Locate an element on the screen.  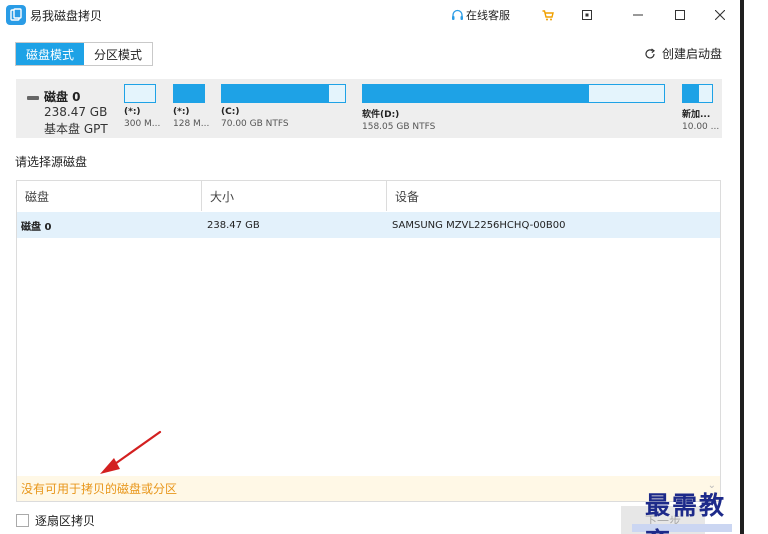
tab-disk-mode: 磁盘模式 is located at coordinates (50, 54).